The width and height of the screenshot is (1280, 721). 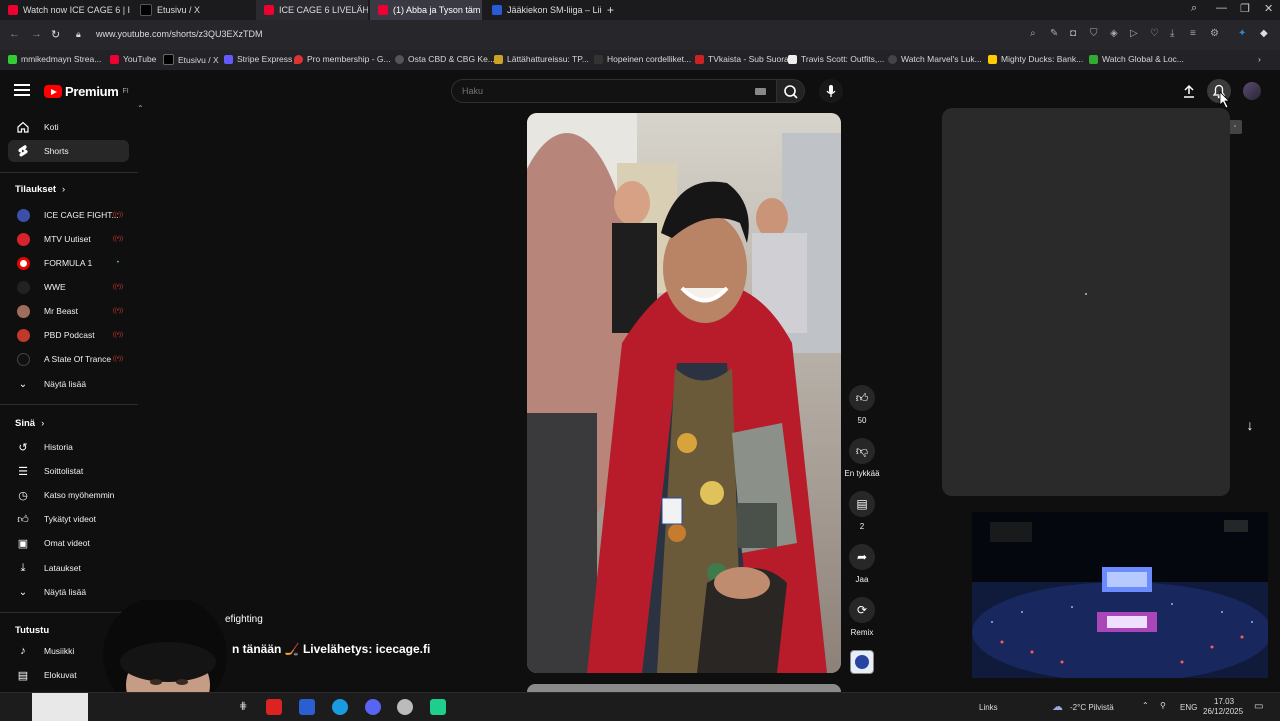 I want to click on url-field: www.youtube.com/shorts/z3QU3EXzTDM, so click(x=179, y=34).